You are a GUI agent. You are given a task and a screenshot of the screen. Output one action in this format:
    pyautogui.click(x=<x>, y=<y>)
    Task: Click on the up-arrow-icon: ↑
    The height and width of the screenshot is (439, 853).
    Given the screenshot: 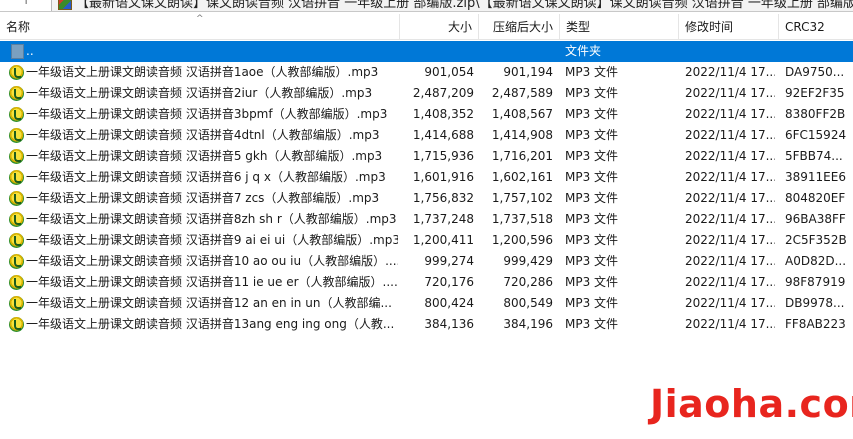 What is the action you would take?
    pyautogui.click(x=26, y=3)
    